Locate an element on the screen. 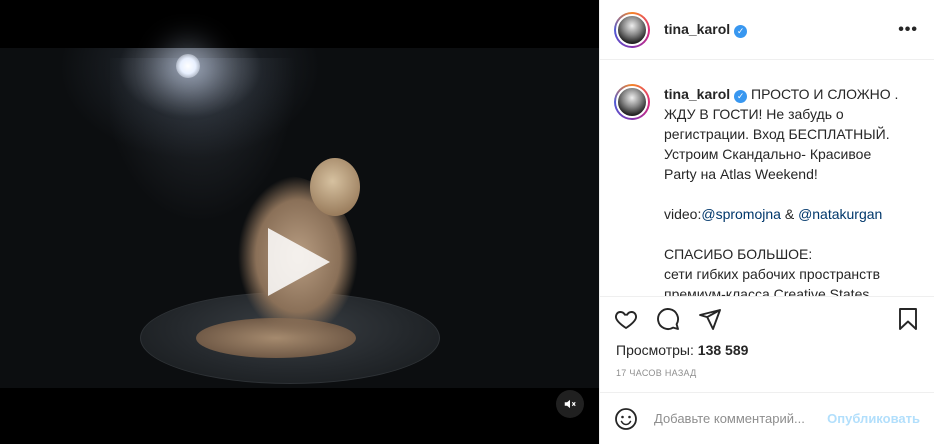 This screenshot has height=444, width=934. view-count: Просмотры: 138 589 is located at coordinates (767, 351).